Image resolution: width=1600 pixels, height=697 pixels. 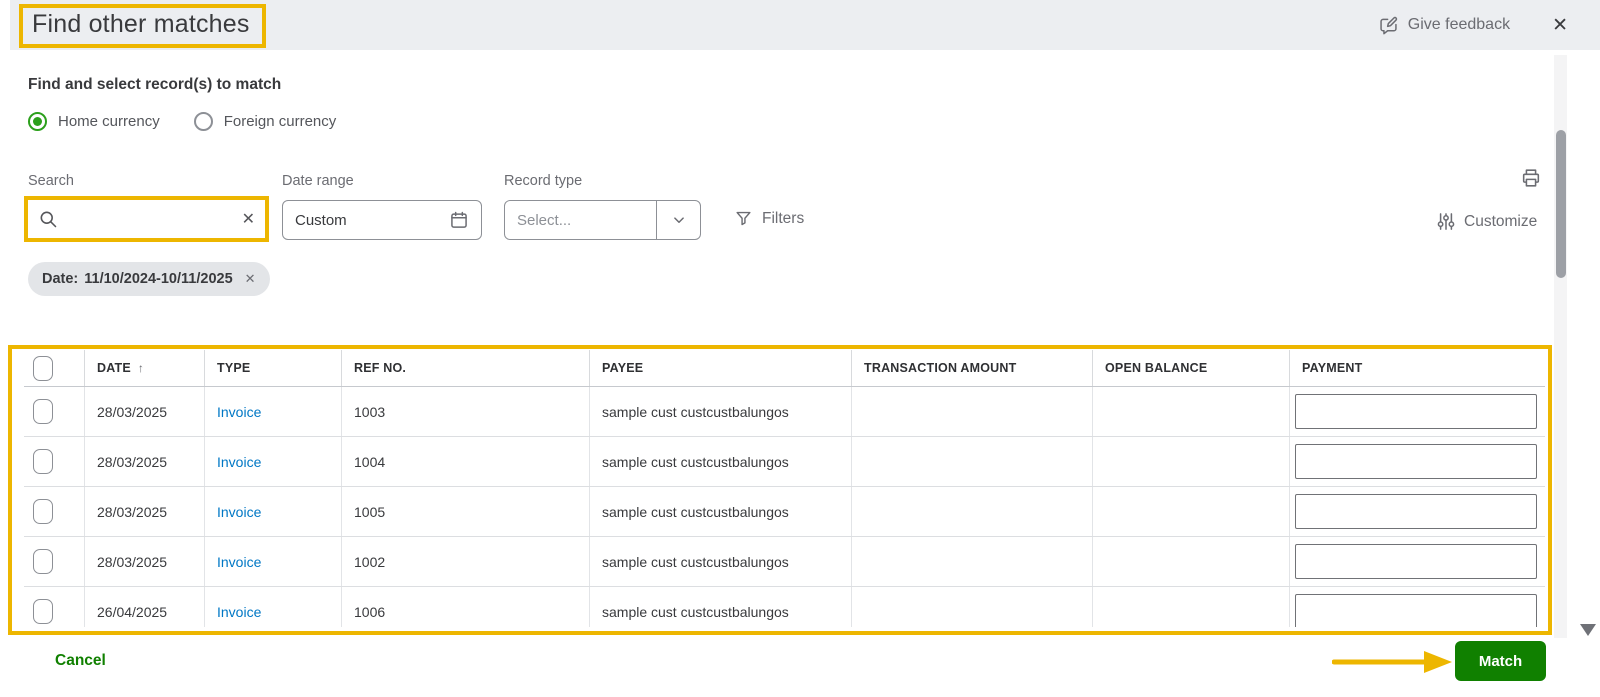 What do you see at coordinates (382, 220) in the screenshot?
I see `date-range-select: Custom` at bounding box center [382, 220].